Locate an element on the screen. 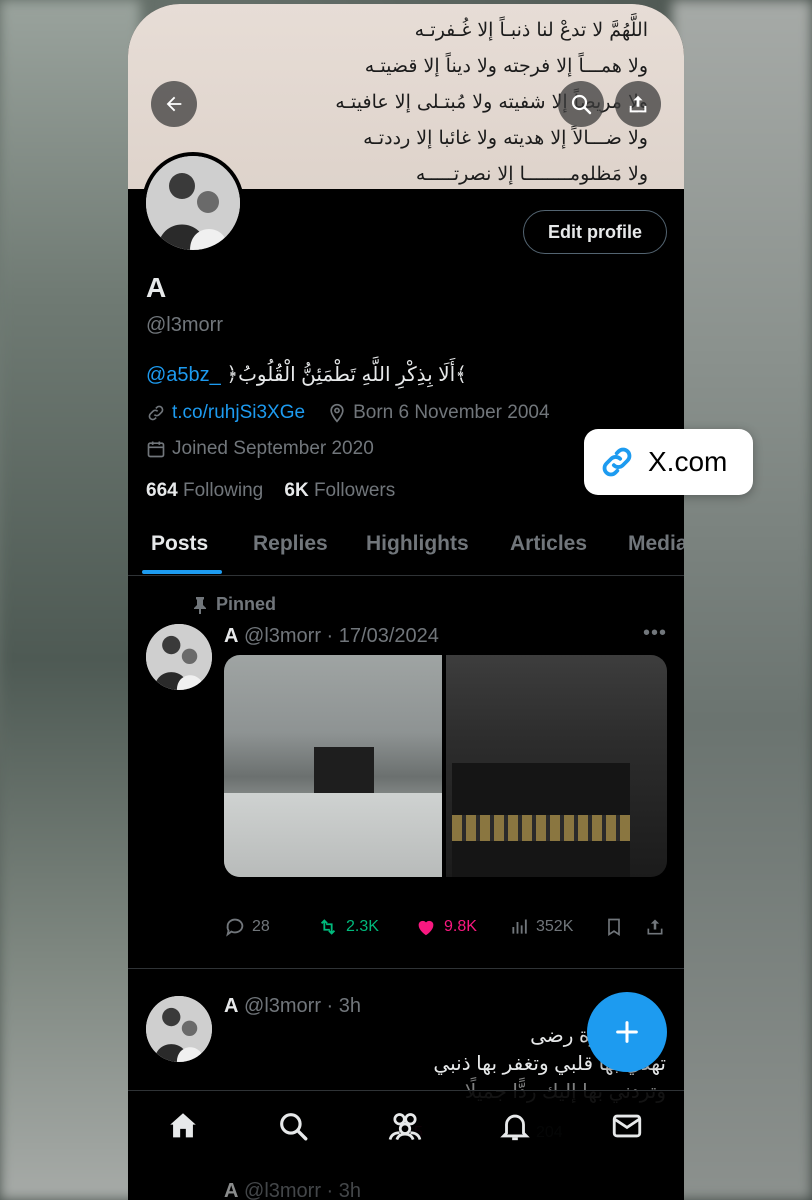 This screenshot has height=1200, width=812. plus-icon is located at coordinates (627, 1032).